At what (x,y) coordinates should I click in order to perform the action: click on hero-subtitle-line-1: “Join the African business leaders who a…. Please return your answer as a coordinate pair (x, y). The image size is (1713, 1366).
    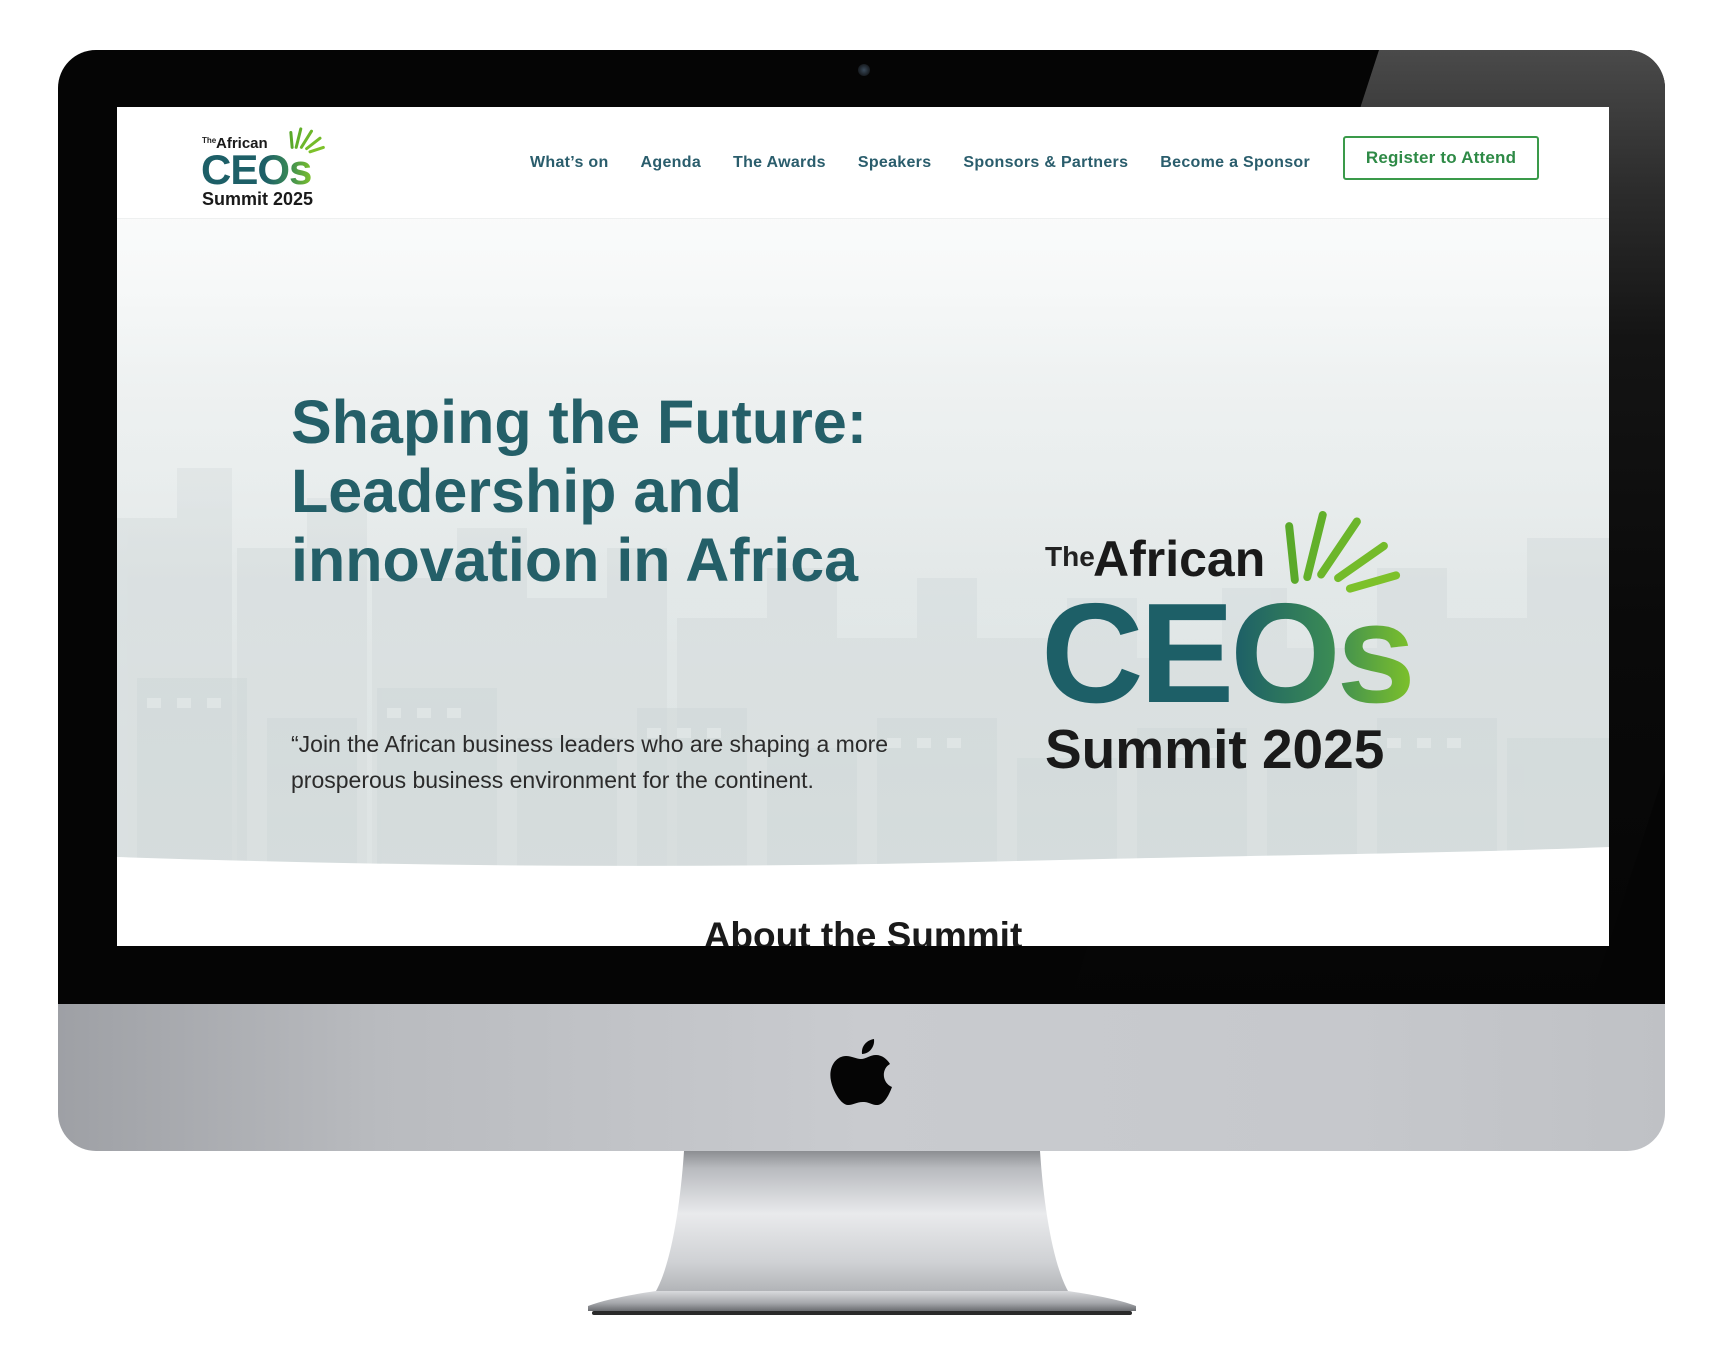
    Looking at the image, I should click on (590, 744).